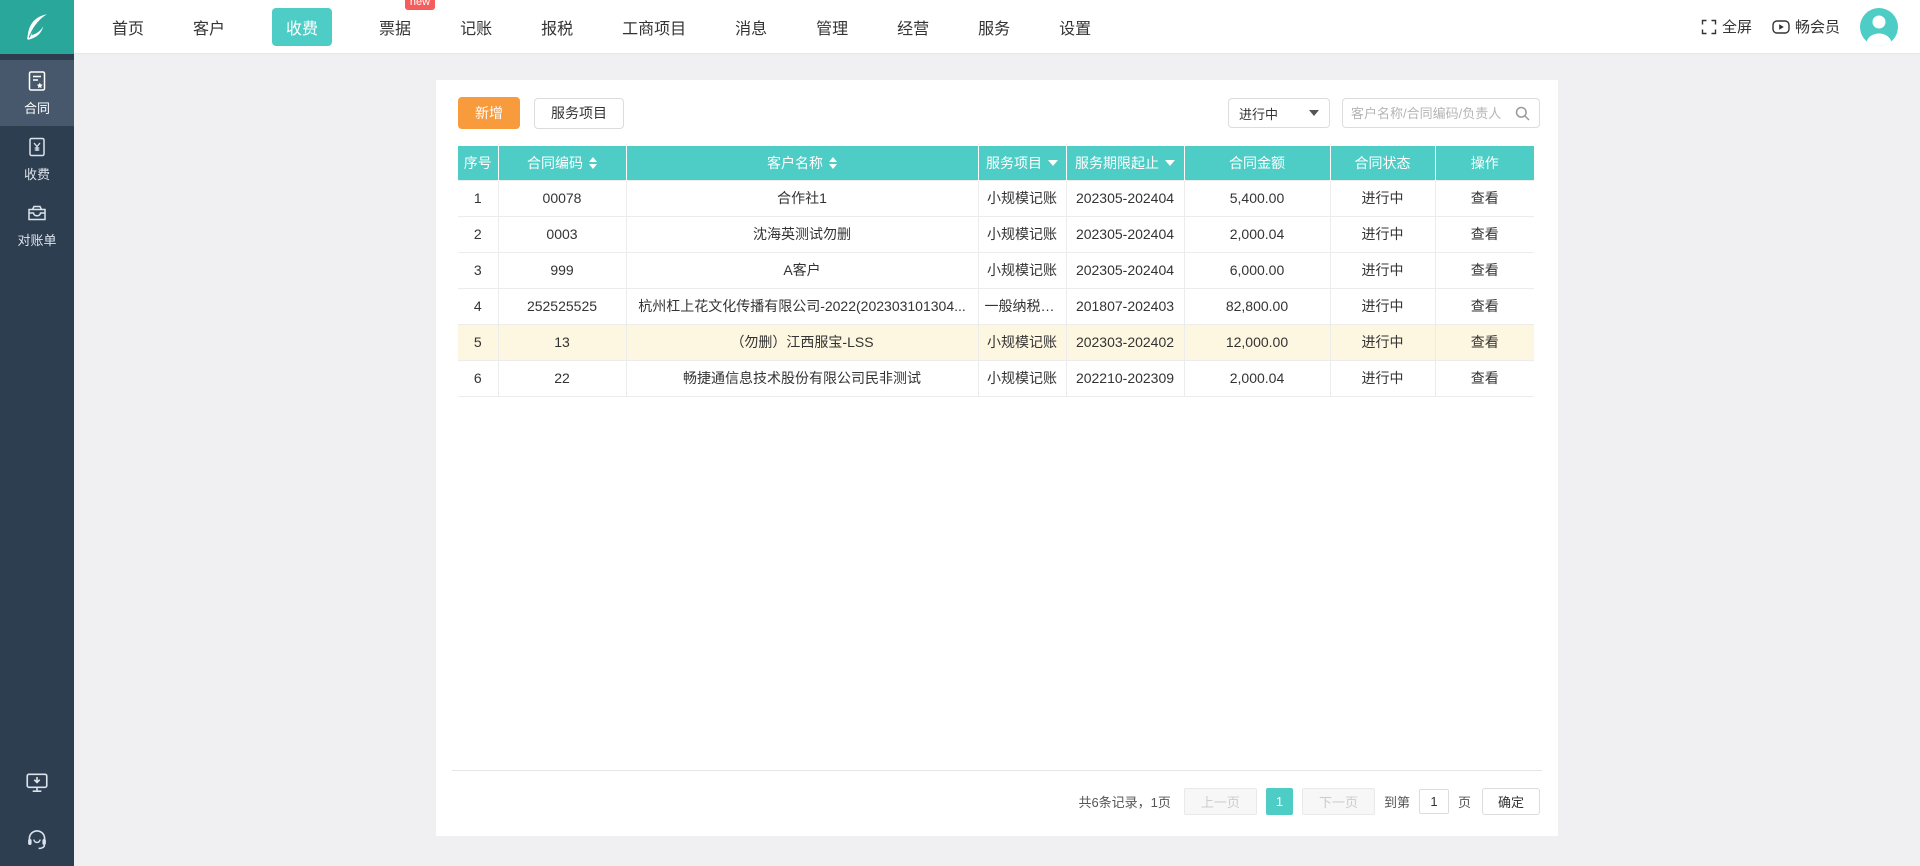  I want to click on user-avatar, so click(1879, 26).